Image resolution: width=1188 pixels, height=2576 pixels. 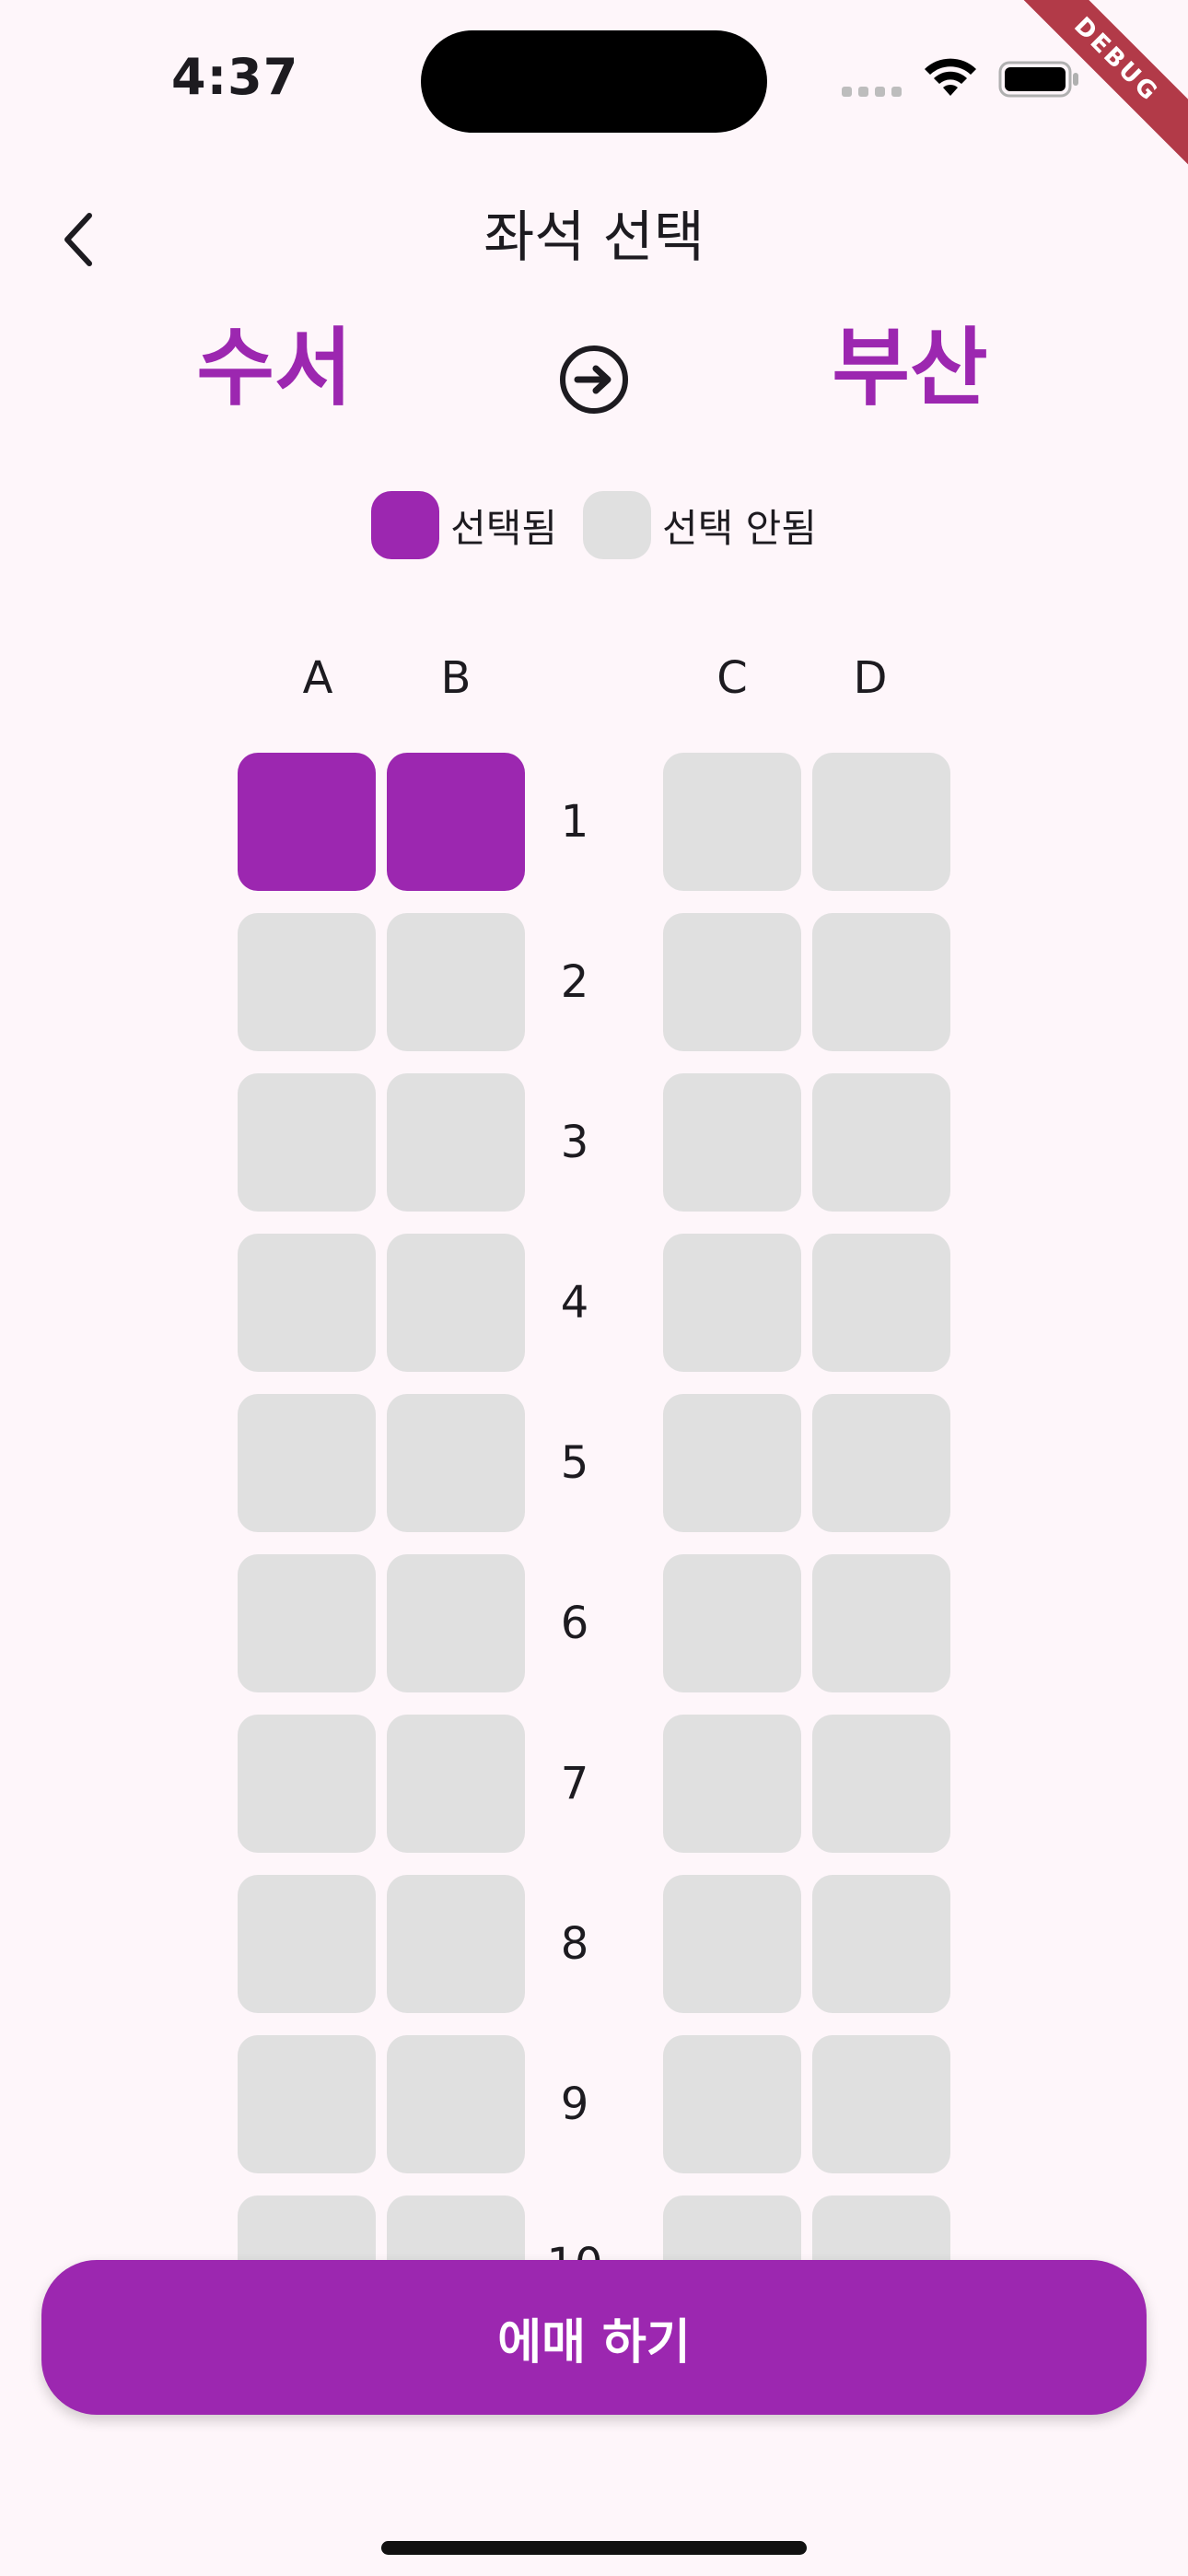 I want to click on seat-6a, so click(x=307, y=1623).